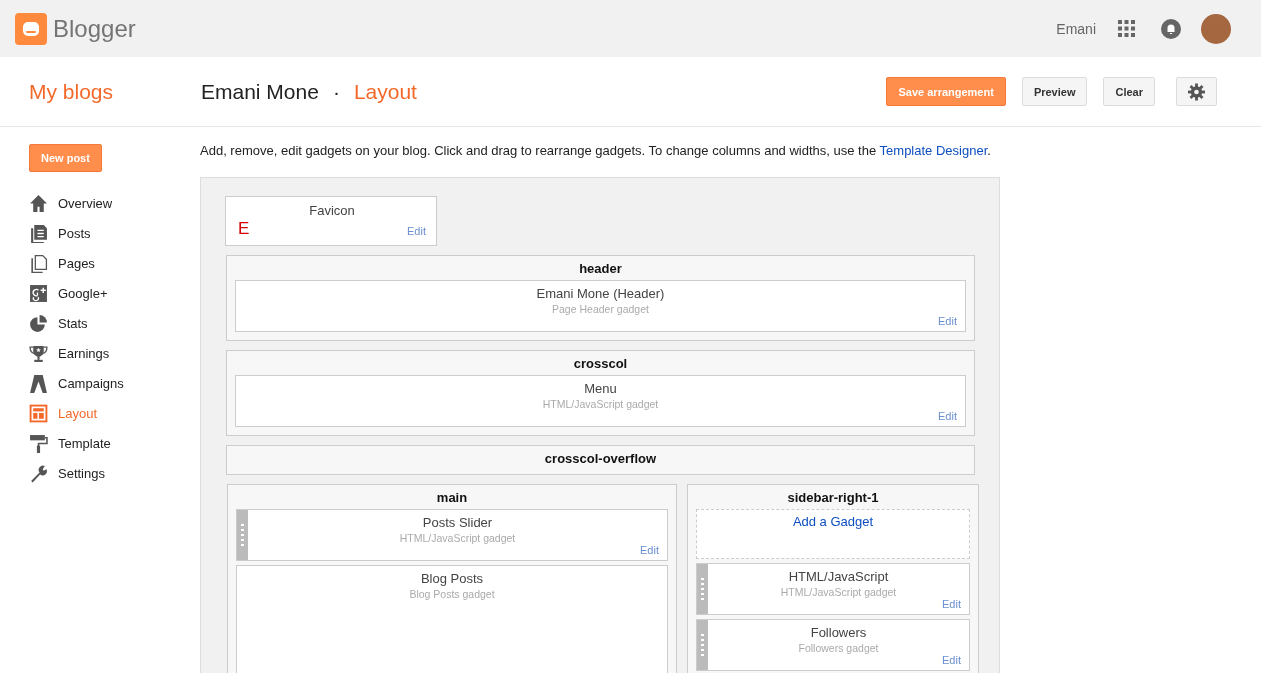 The width and height of the screenshot is (1261, 673). Describe the element at coordinates (833, 521) in the screenshot. I see `add-gadget-link: Add a Gadget` at that location.